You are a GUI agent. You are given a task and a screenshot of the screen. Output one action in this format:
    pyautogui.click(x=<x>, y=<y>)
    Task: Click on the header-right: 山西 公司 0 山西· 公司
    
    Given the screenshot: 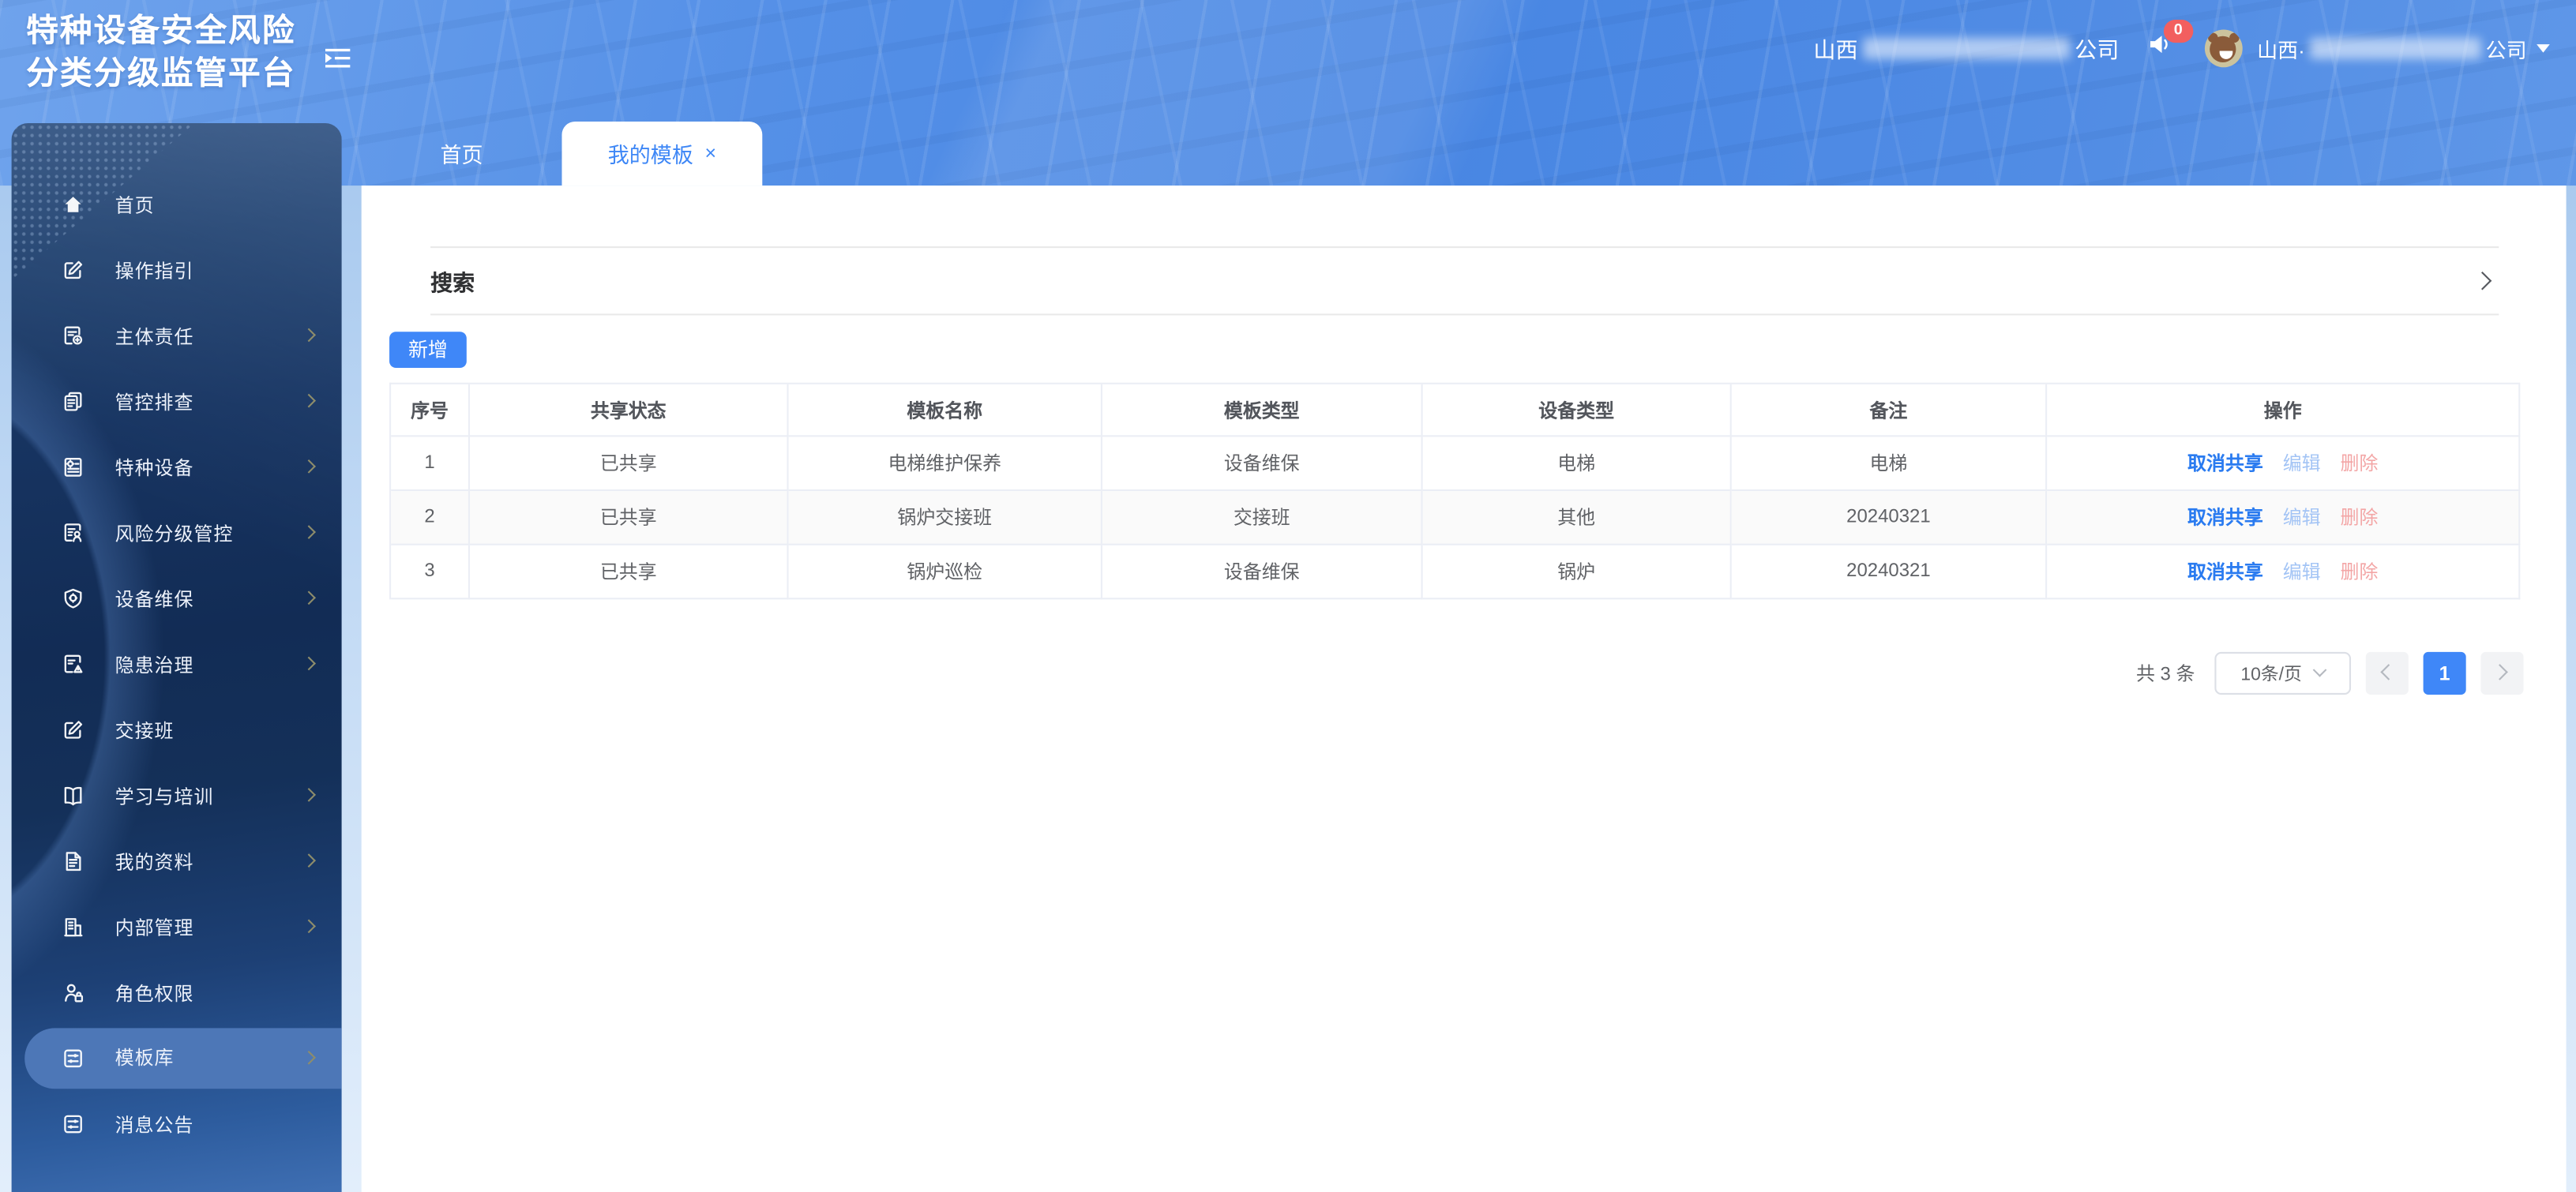 What is the action you would take?
    pyautogui.click(x=2181, y=48)
    